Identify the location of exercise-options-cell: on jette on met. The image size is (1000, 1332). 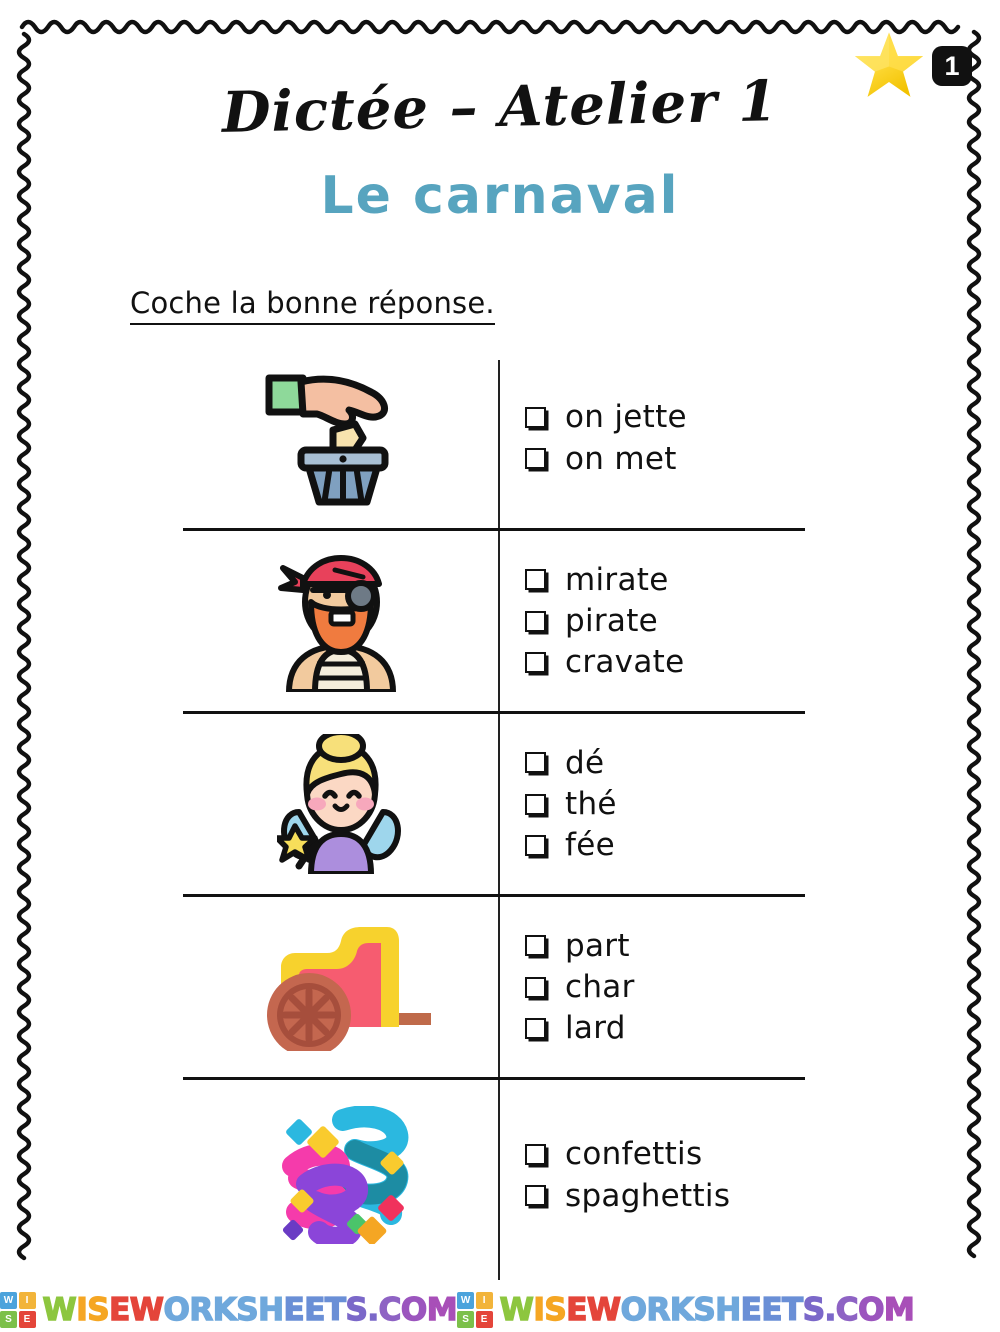
(651, 438).